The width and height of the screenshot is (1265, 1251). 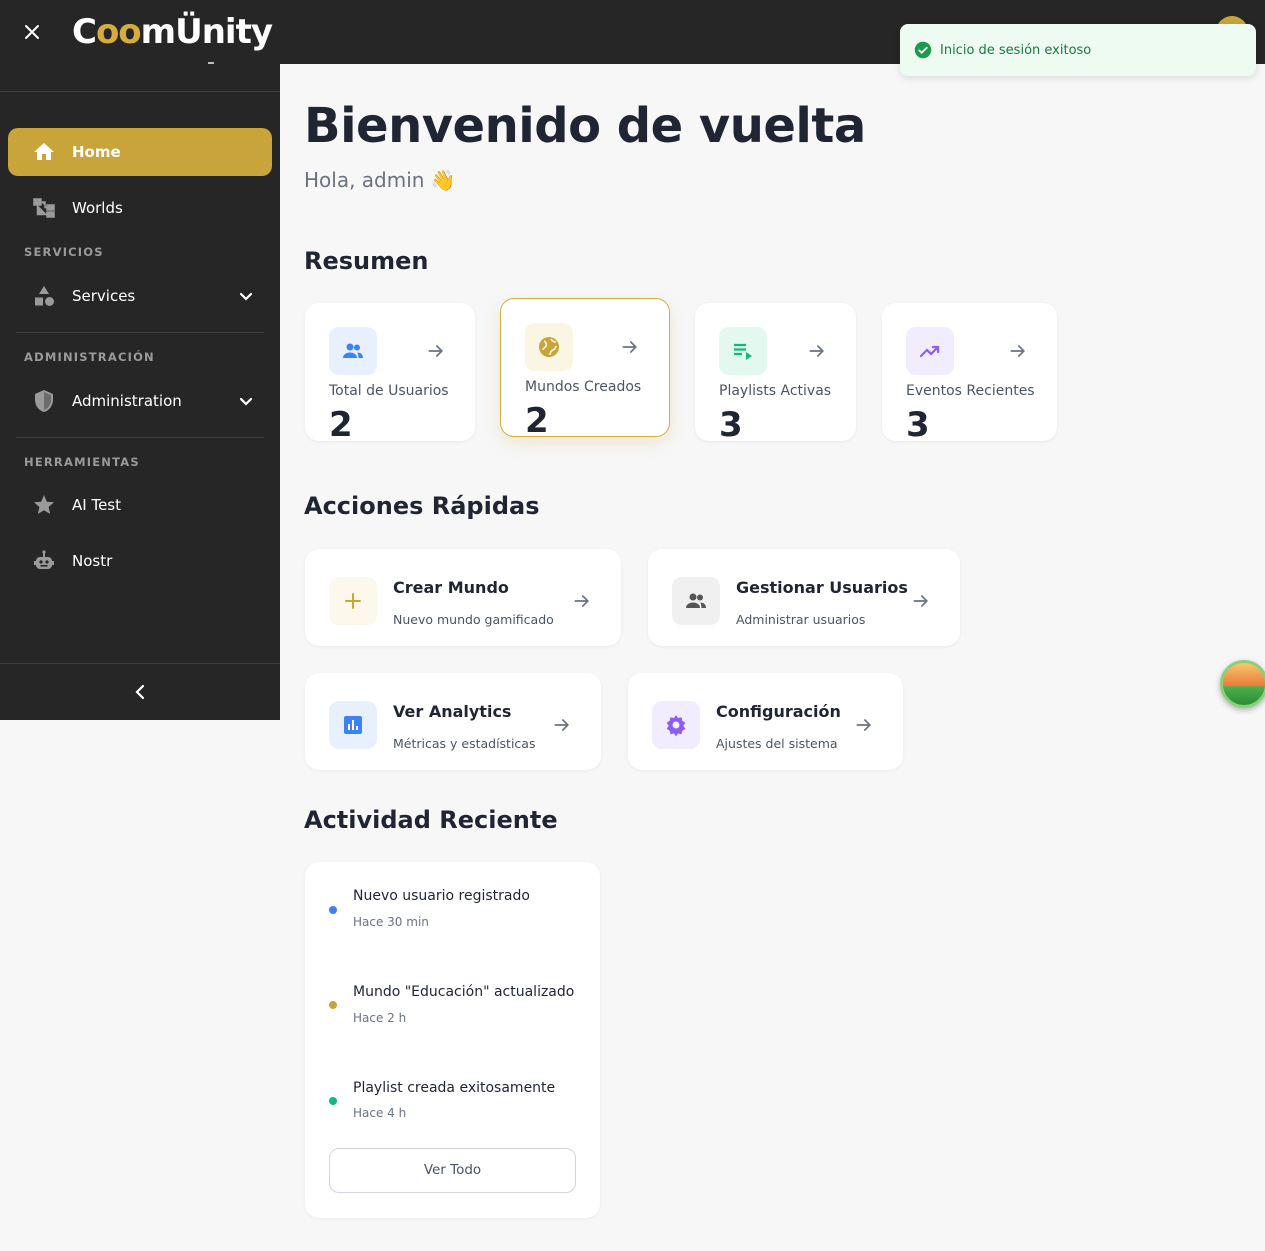 What do you see at coordinates (140, 505) in the screenshot?
I see `sidebar-item-ai-test: AI Test` at bounding box center [140, 505].